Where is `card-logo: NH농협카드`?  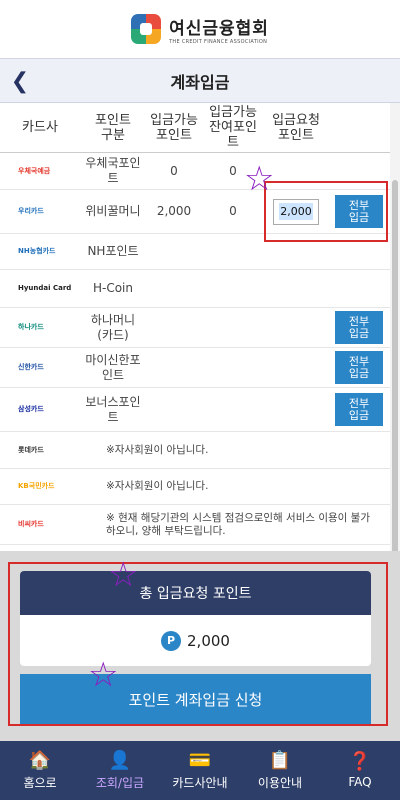
card-logo: NH농협카드 is located at coordinates (37, 251).